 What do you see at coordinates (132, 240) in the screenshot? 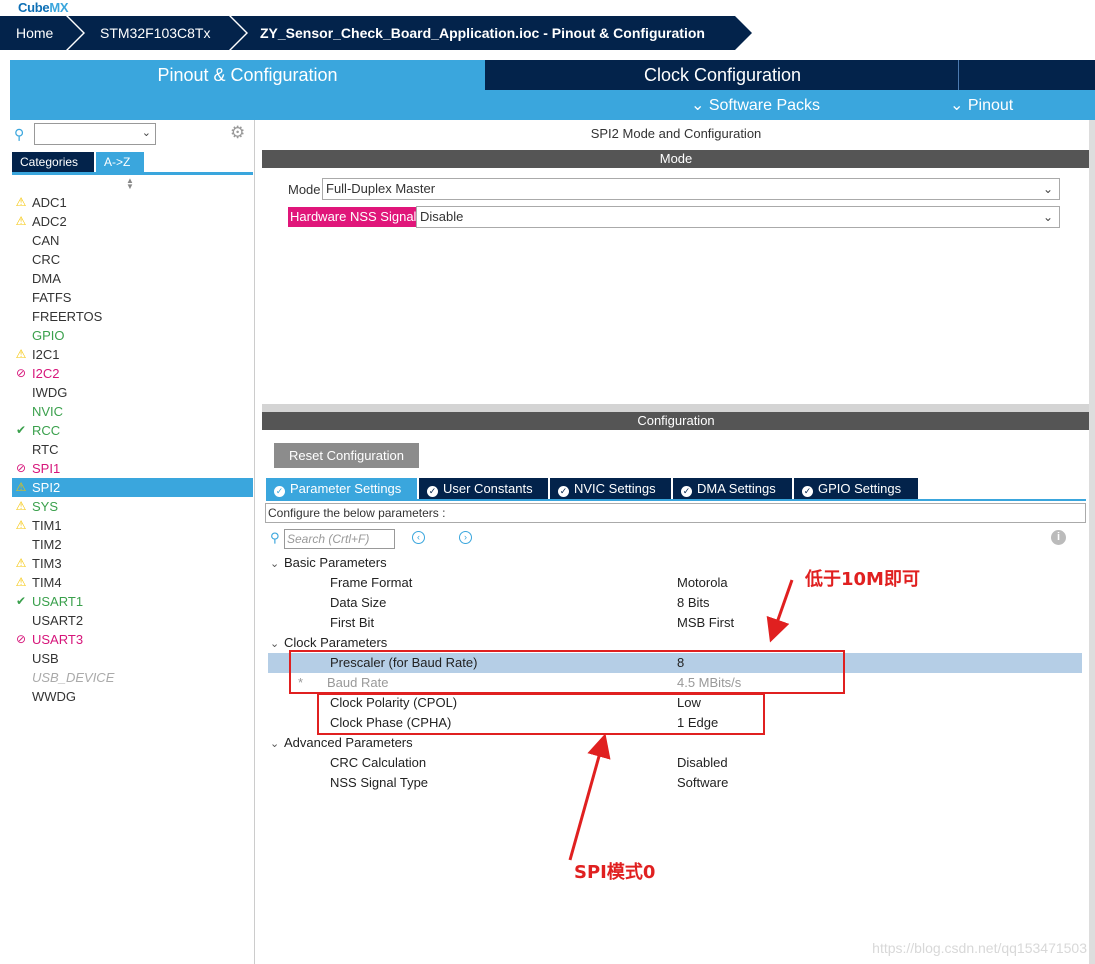
I see `peripheral-item-can: CAN` at bounding box center [132, 240].